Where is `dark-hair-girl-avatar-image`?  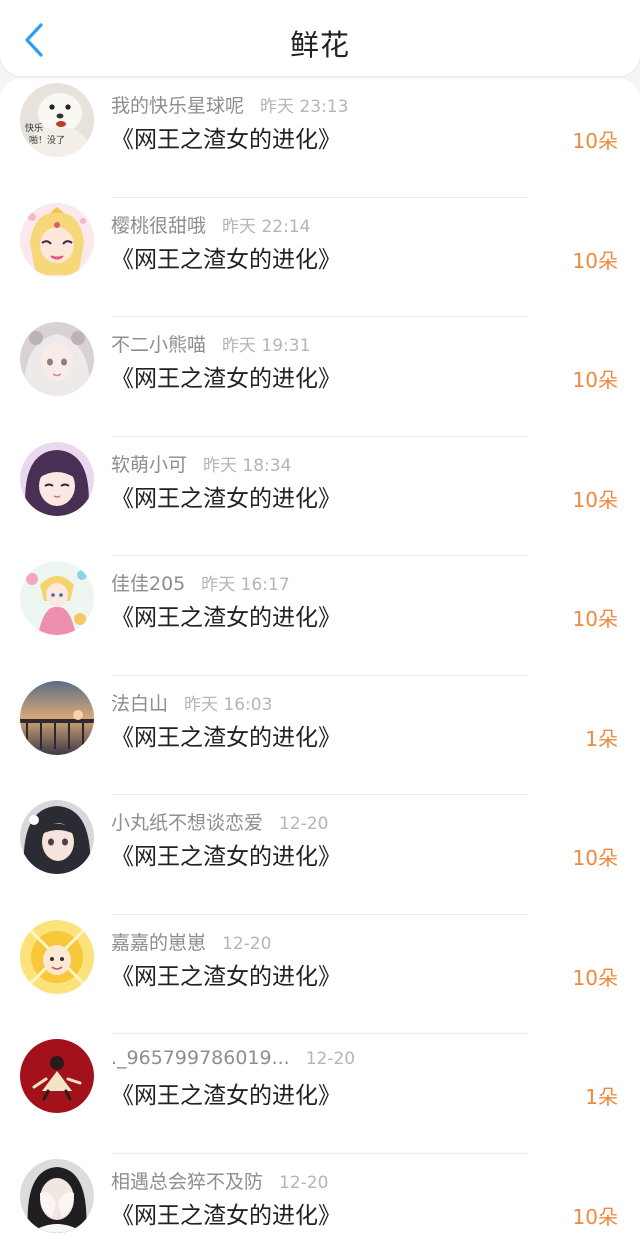 dark-hair-girl-avatar-image is located at coordinates (57, 837).